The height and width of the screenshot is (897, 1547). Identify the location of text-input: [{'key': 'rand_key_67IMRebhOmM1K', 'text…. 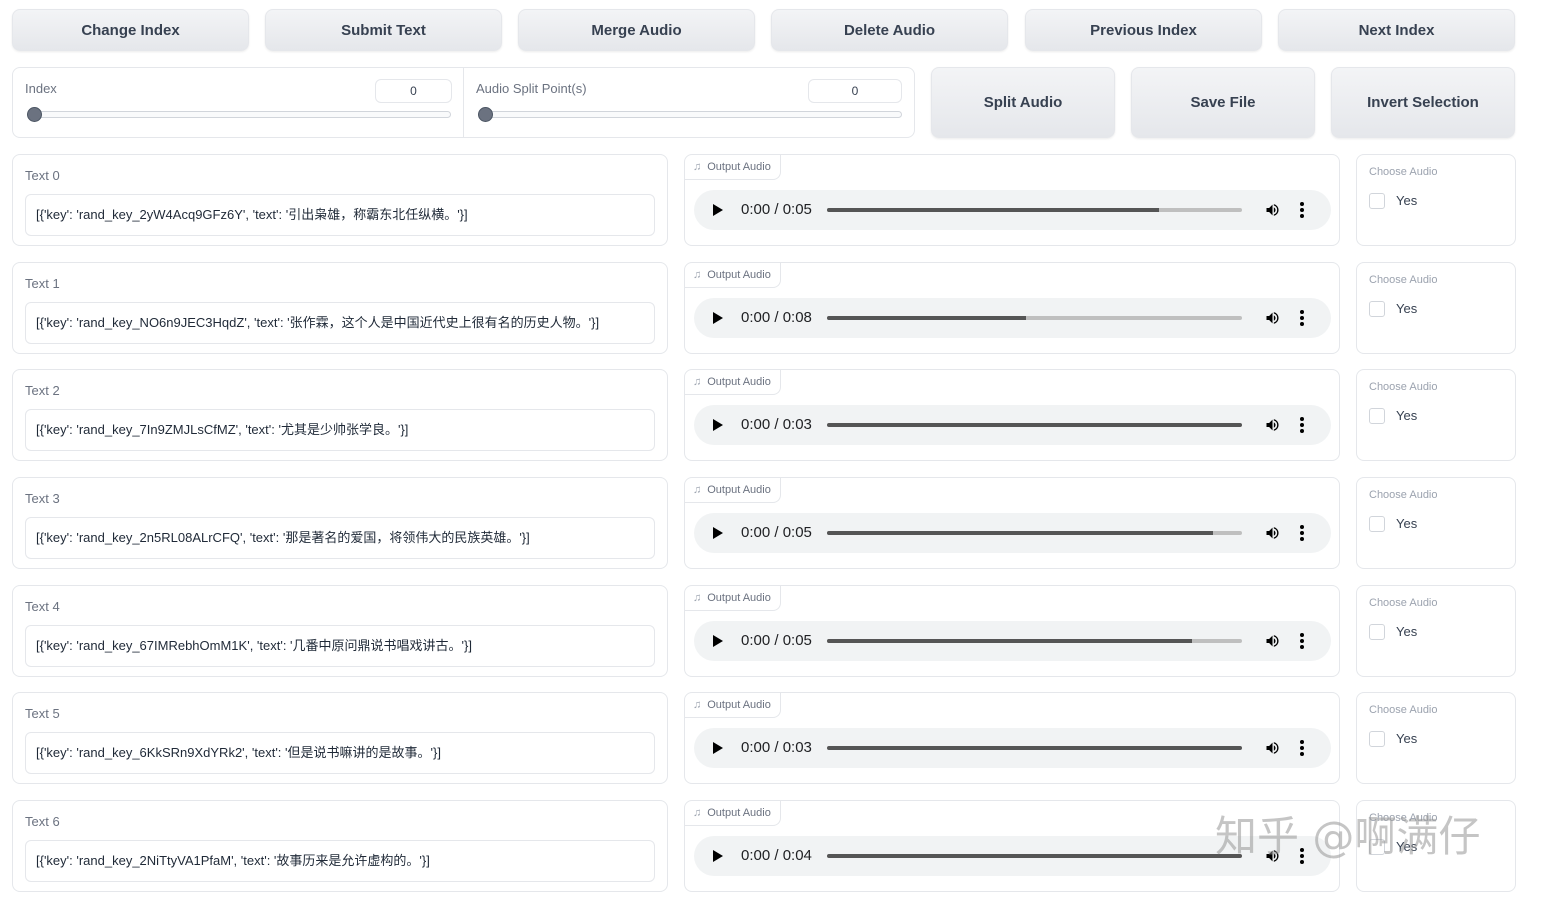
(340, 646).